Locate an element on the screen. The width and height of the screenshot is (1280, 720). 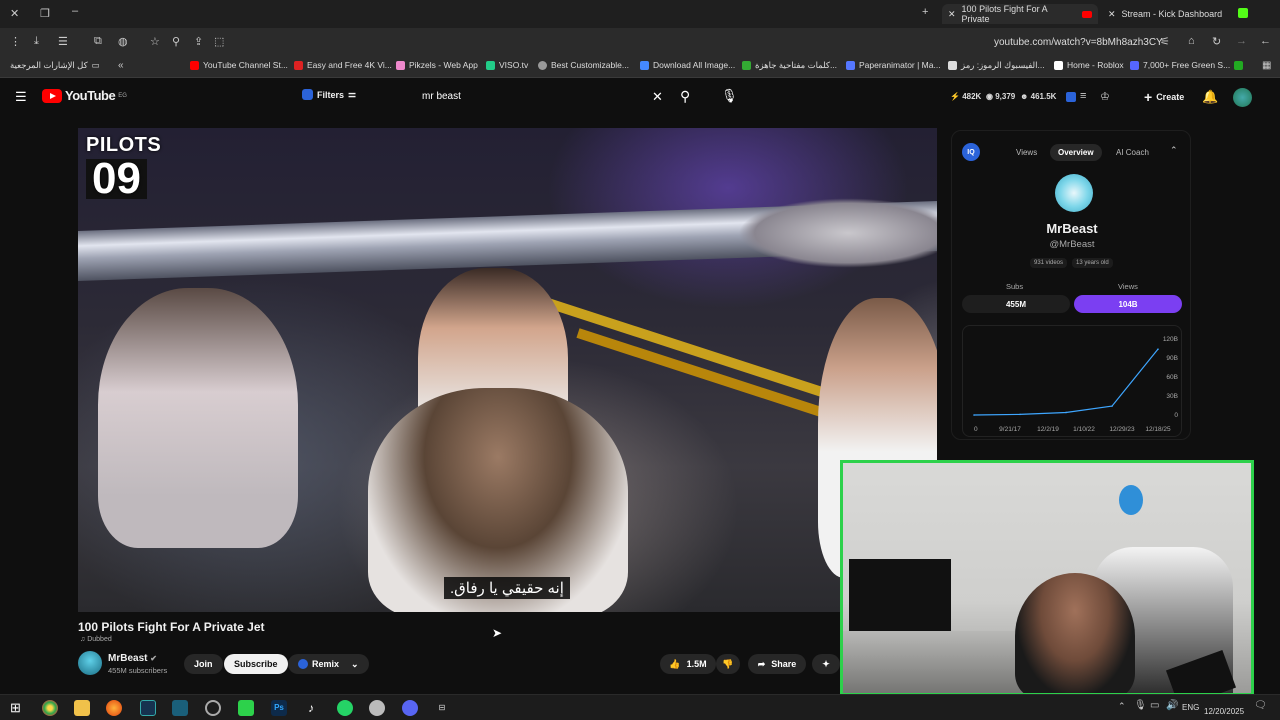
list-icon: ≡ is located at coordinates (1083, 96).